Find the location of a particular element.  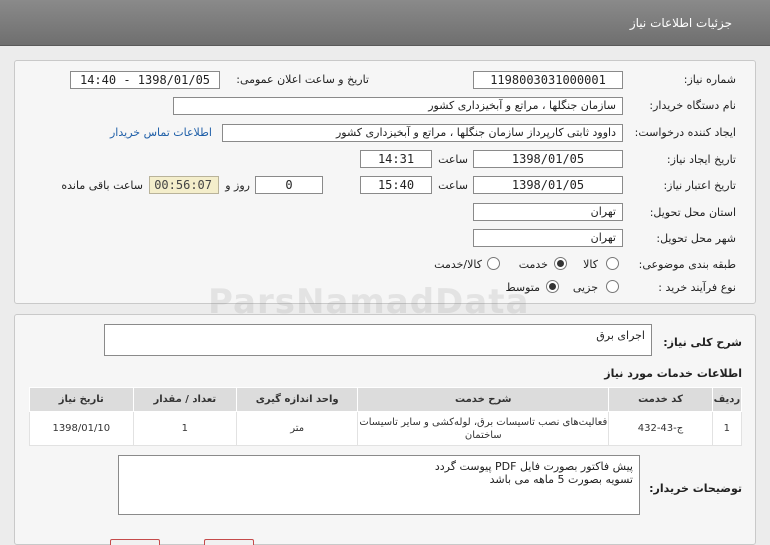

category-goods-label: کالا is located at coordinates (590, 264).